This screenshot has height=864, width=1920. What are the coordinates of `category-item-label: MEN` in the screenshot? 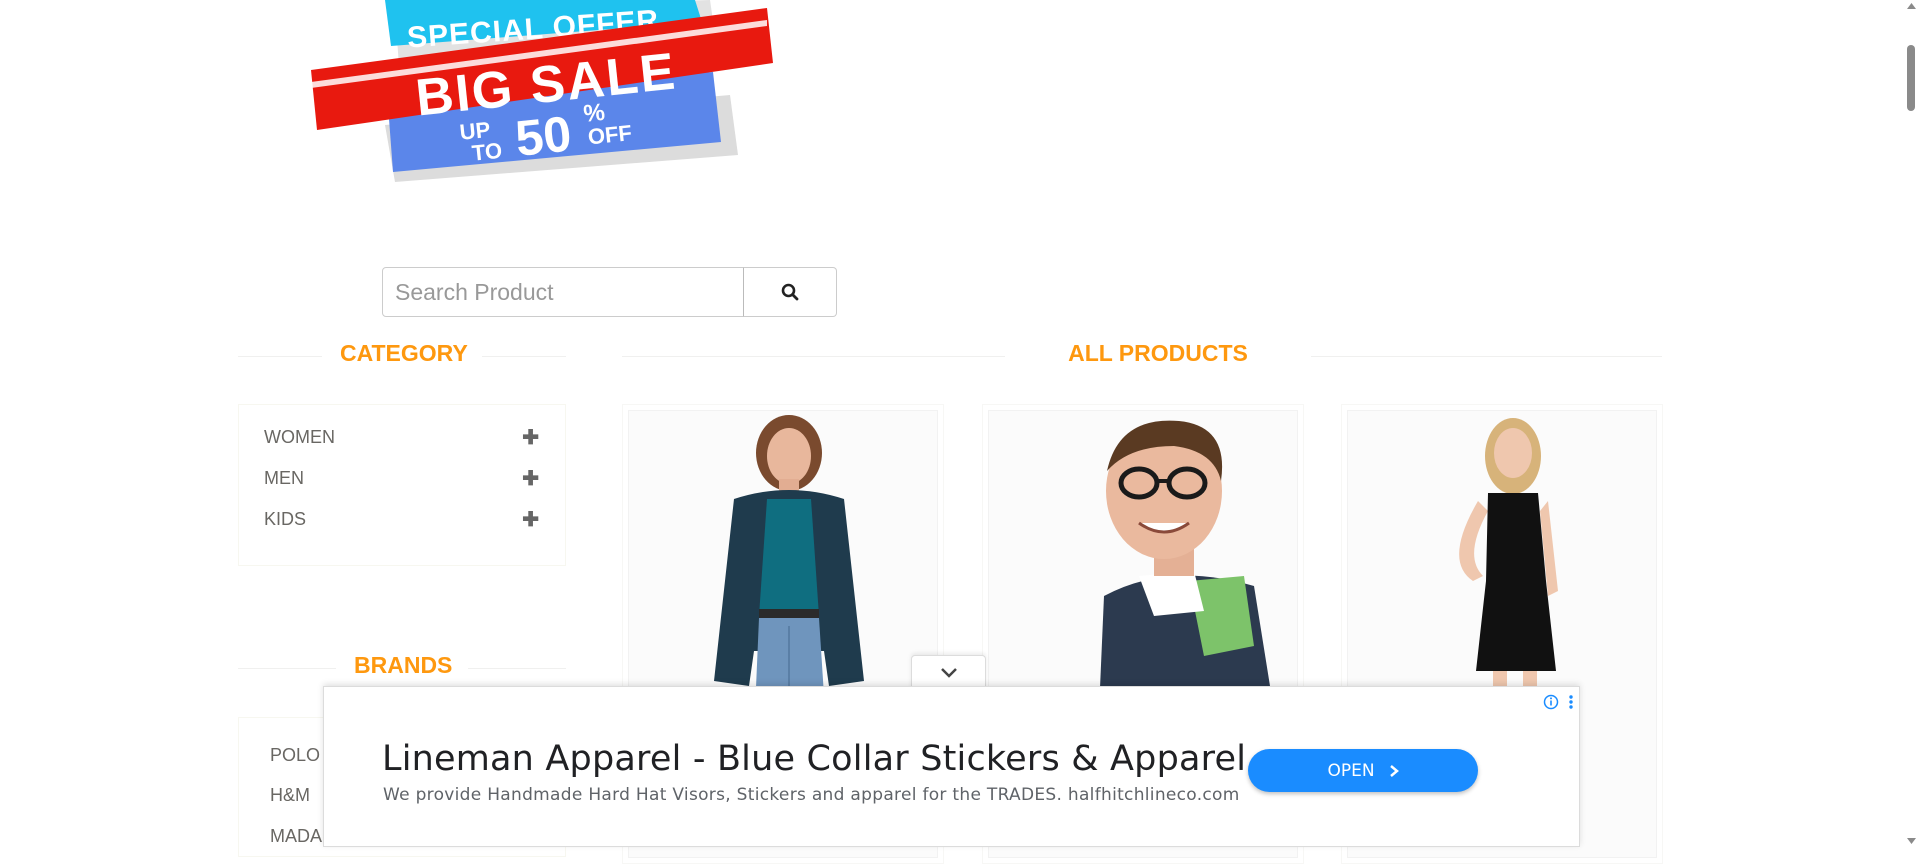 It's located at (284, 477).